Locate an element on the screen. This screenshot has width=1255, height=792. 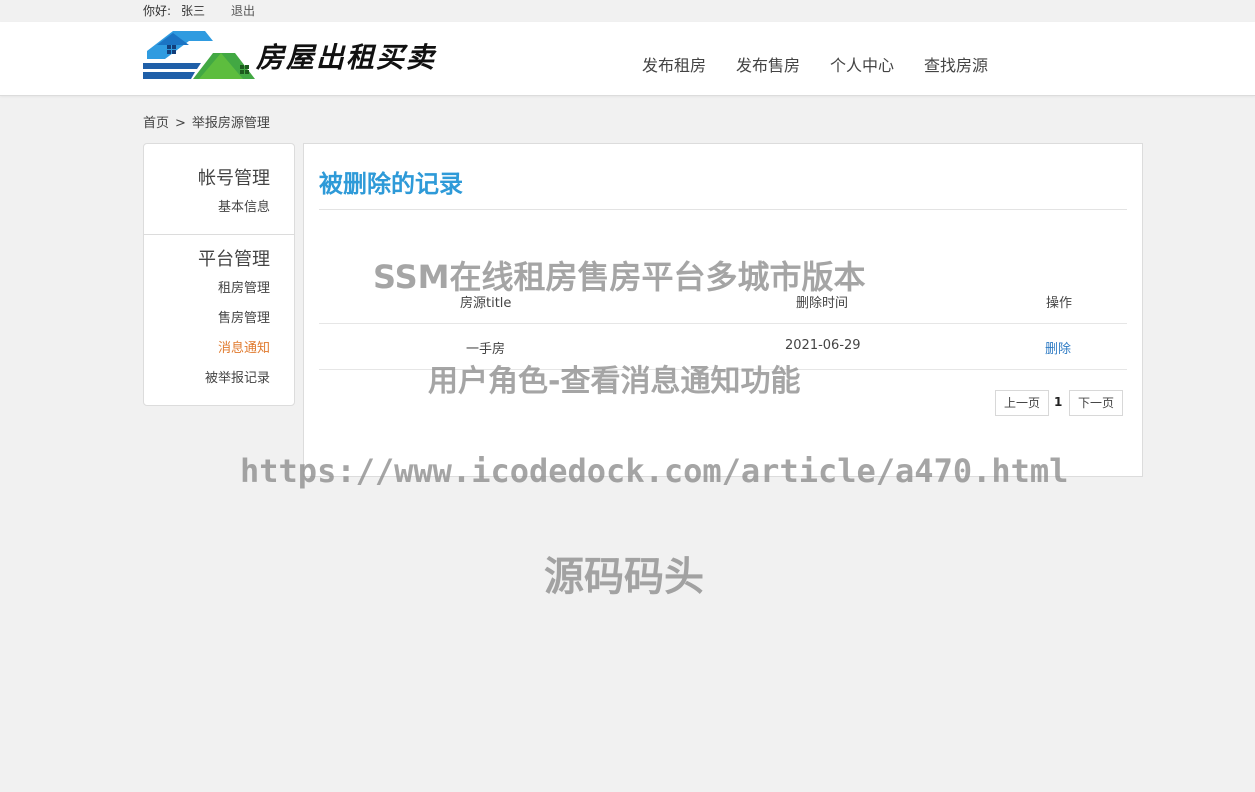
house-logo-icon is located at coordinates (199, 57).